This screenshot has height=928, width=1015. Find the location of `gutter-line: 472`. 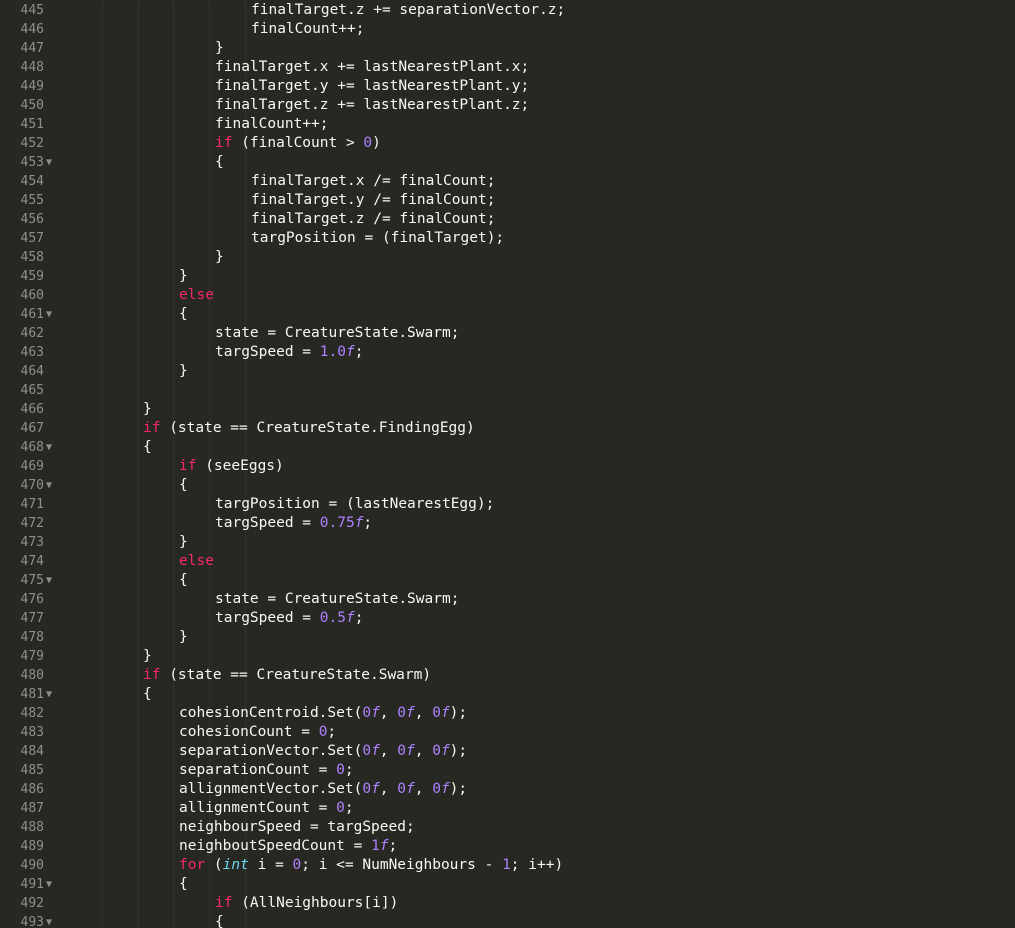

gutter-line: 472 is located at coordinates (33, 523).